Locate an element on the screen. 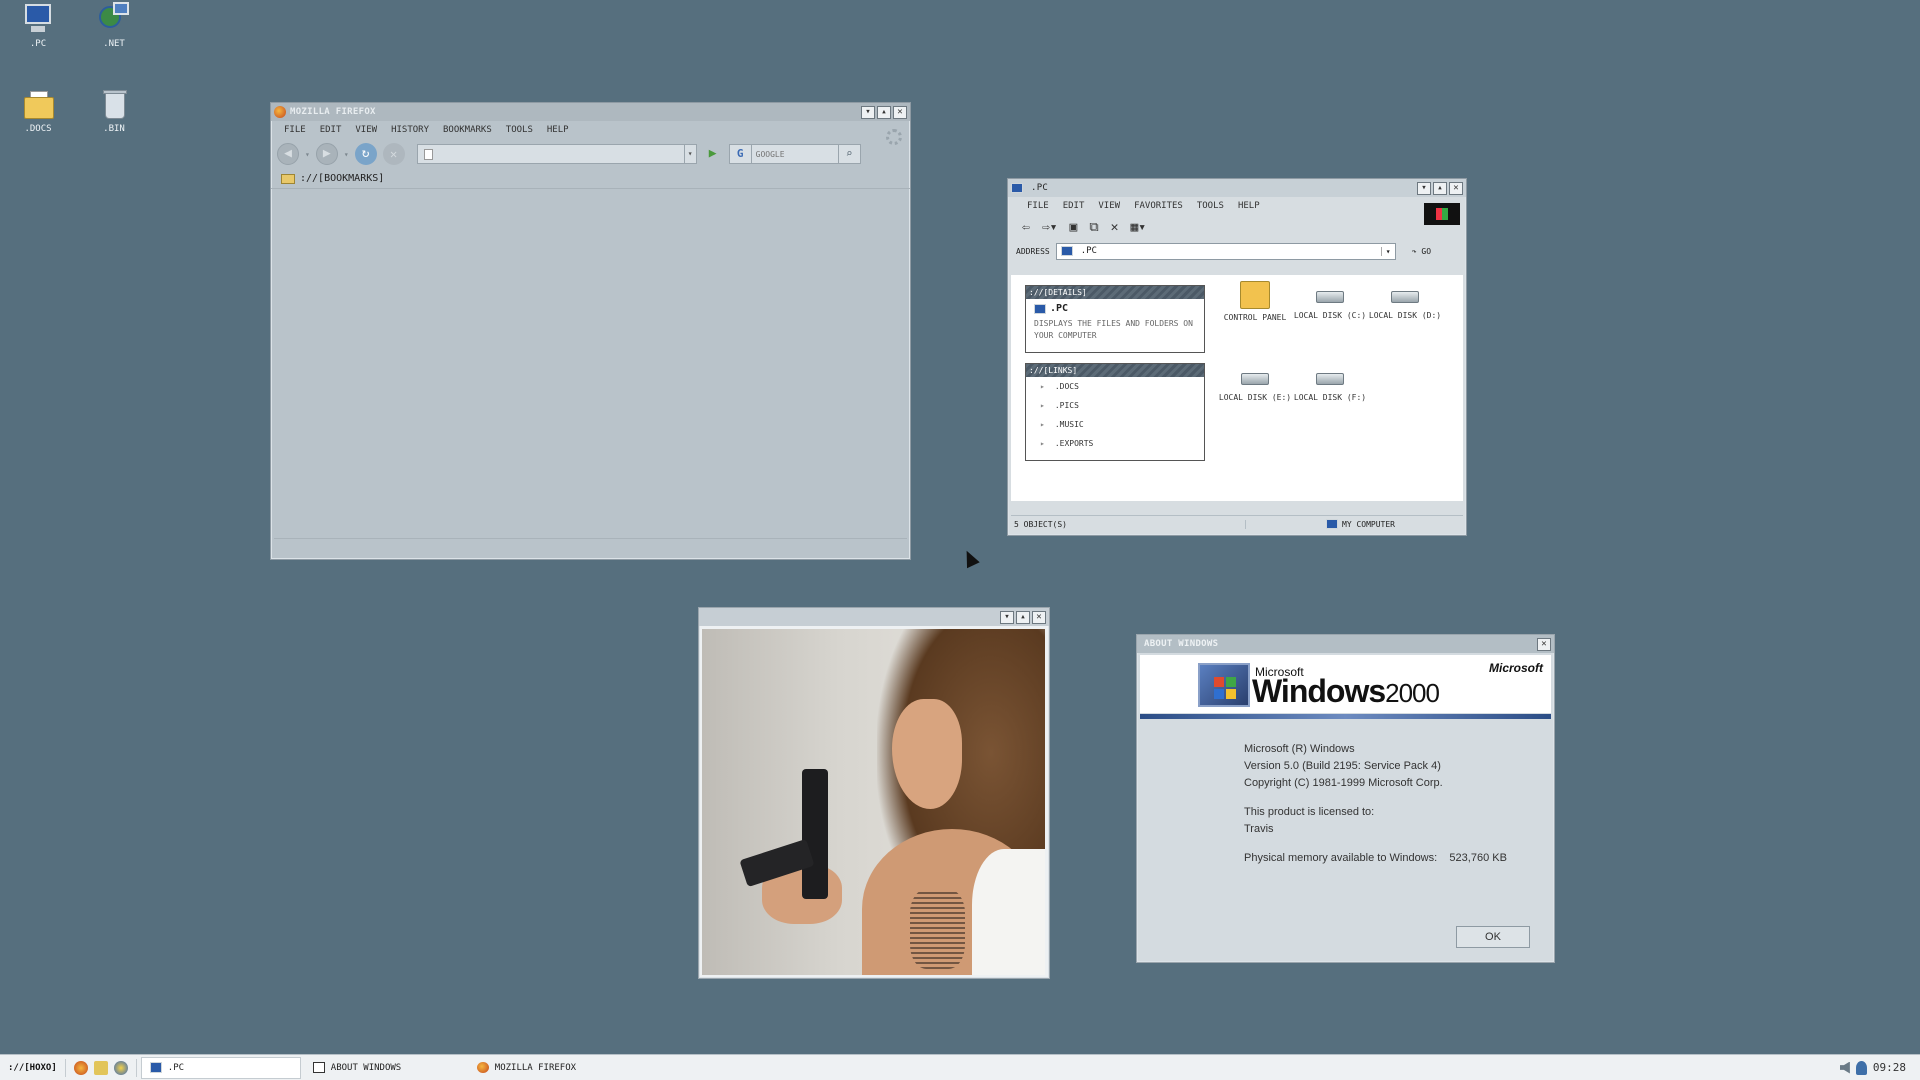 The image size is (1920, 1080). item-local-disk-e: LOCAL DISK (E:) is located at coordinates (1255, 382).